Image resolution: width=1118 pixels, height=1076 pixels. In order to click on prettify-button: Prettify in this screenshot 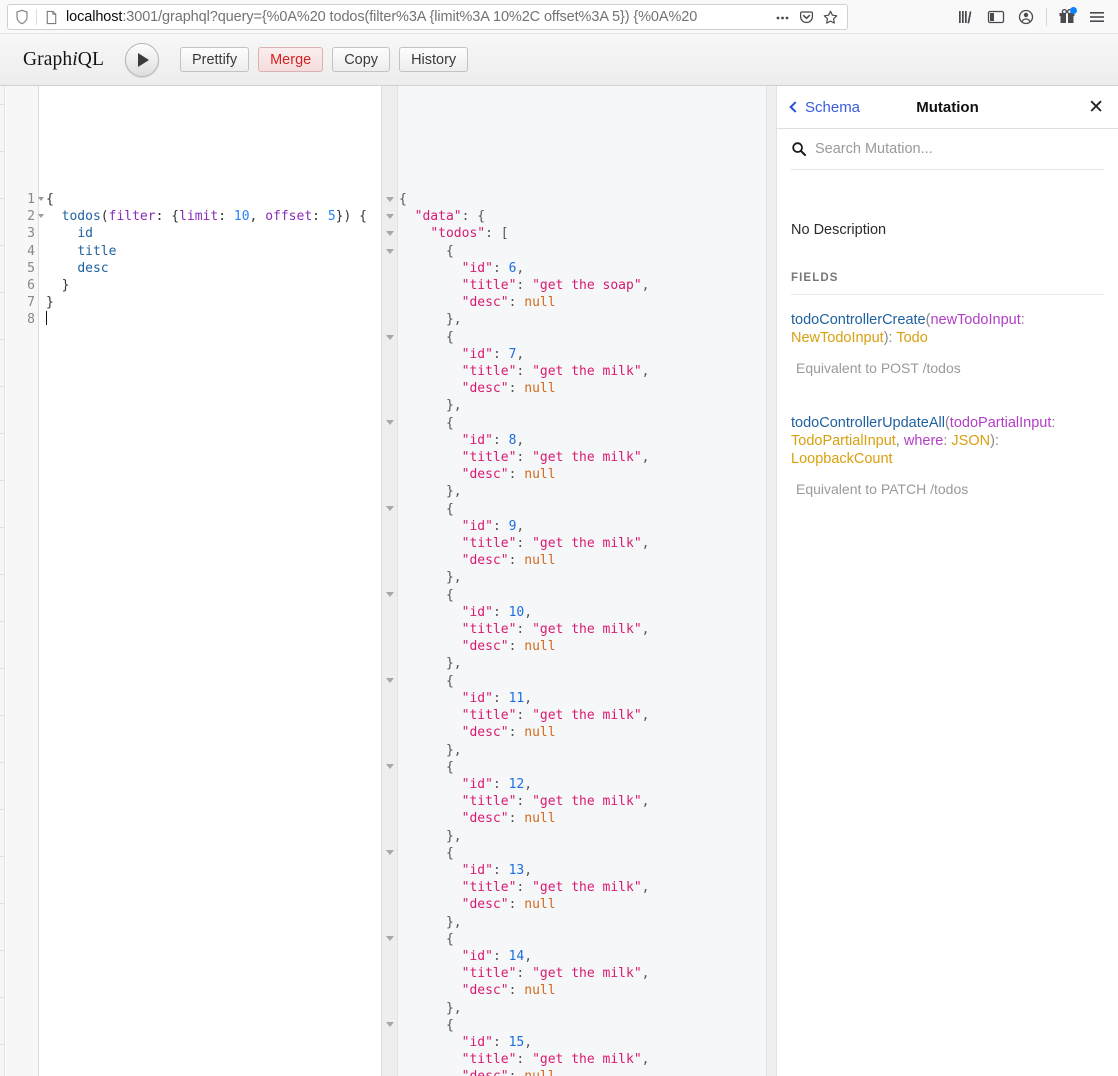, I will do `click(214, 59)`.